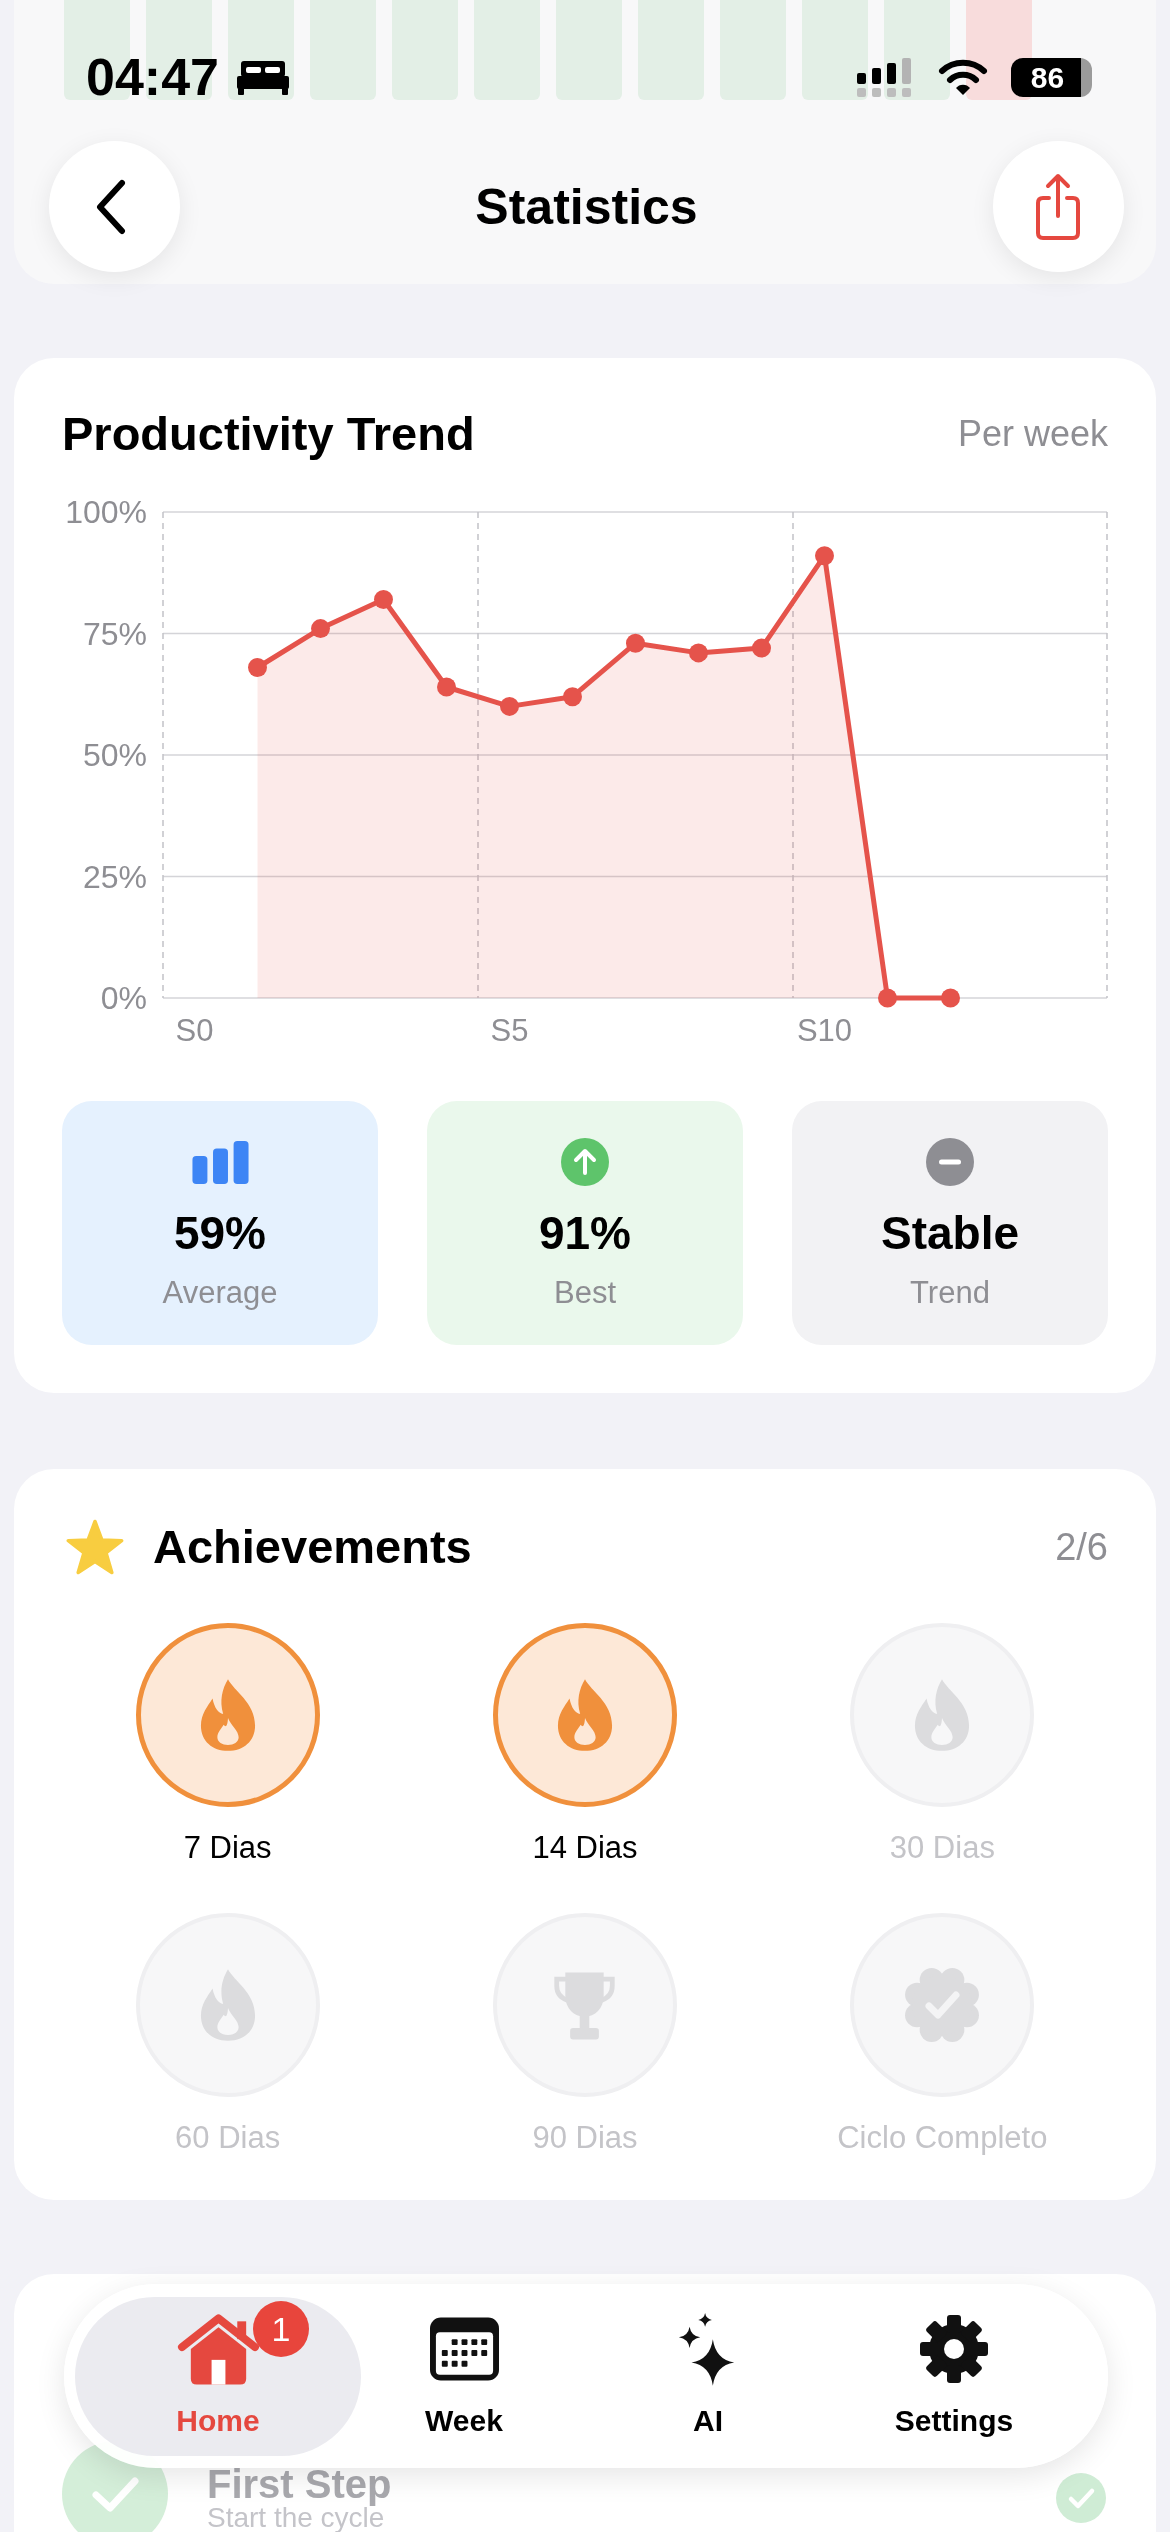 The image size is (1170, 2532). Describe the element at coordinates (123, 998) in the screenshot. I see `y-axis-label: 0%` at that location.